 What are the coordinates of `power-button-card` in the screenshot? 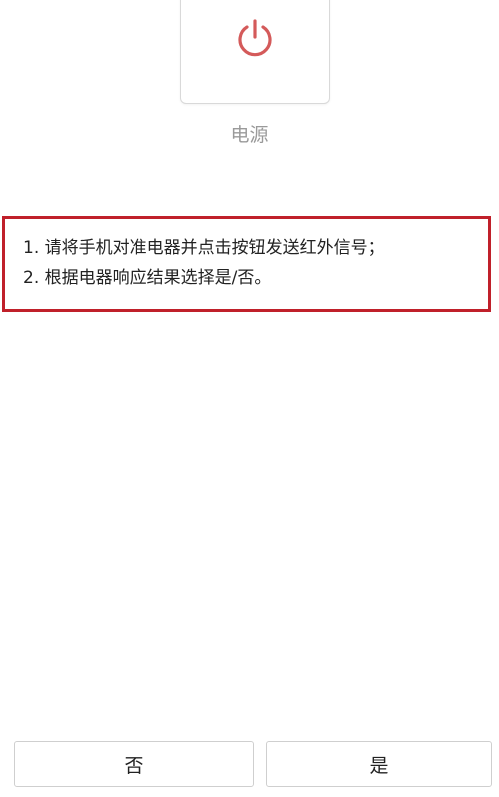 It's located at (255, 52).